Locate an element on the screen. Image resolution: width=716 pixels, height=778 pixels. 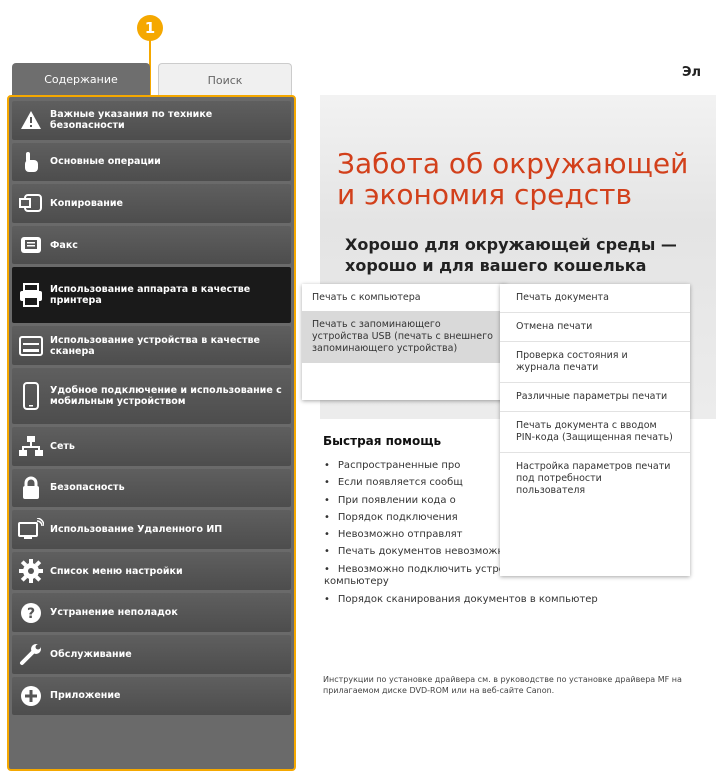
sidebar-item-appendix: Приложение is located at coordinates (151, 696).